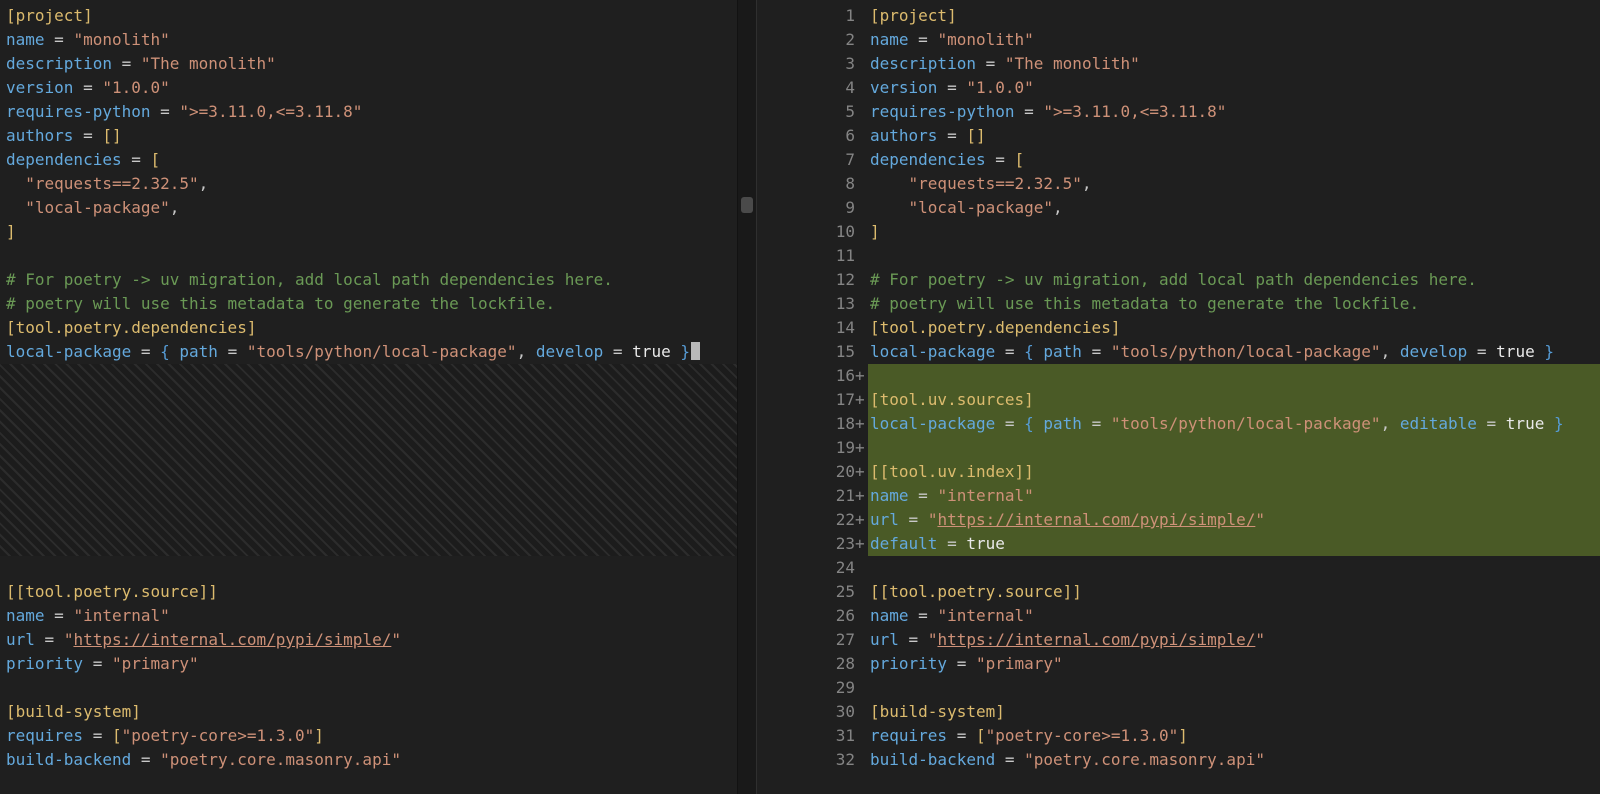 The image size is (1600, 794). What do you see at coordinates (806, 208) in the screenshot?
I see `line-number: 9` at bounding box center [806, 208].